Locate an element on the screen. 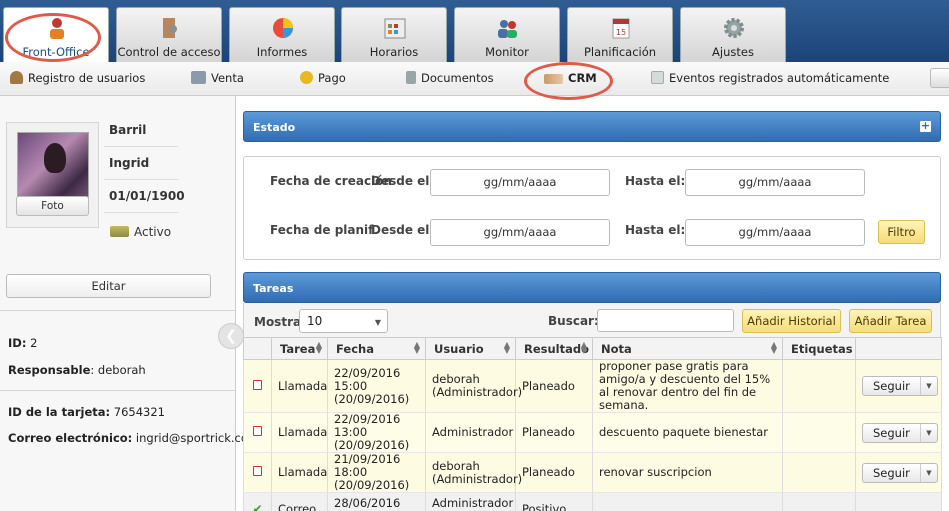 This screenshot has width=949, height=511. subnav-label: Registro de usuarios is located at coordinates (87, 78).